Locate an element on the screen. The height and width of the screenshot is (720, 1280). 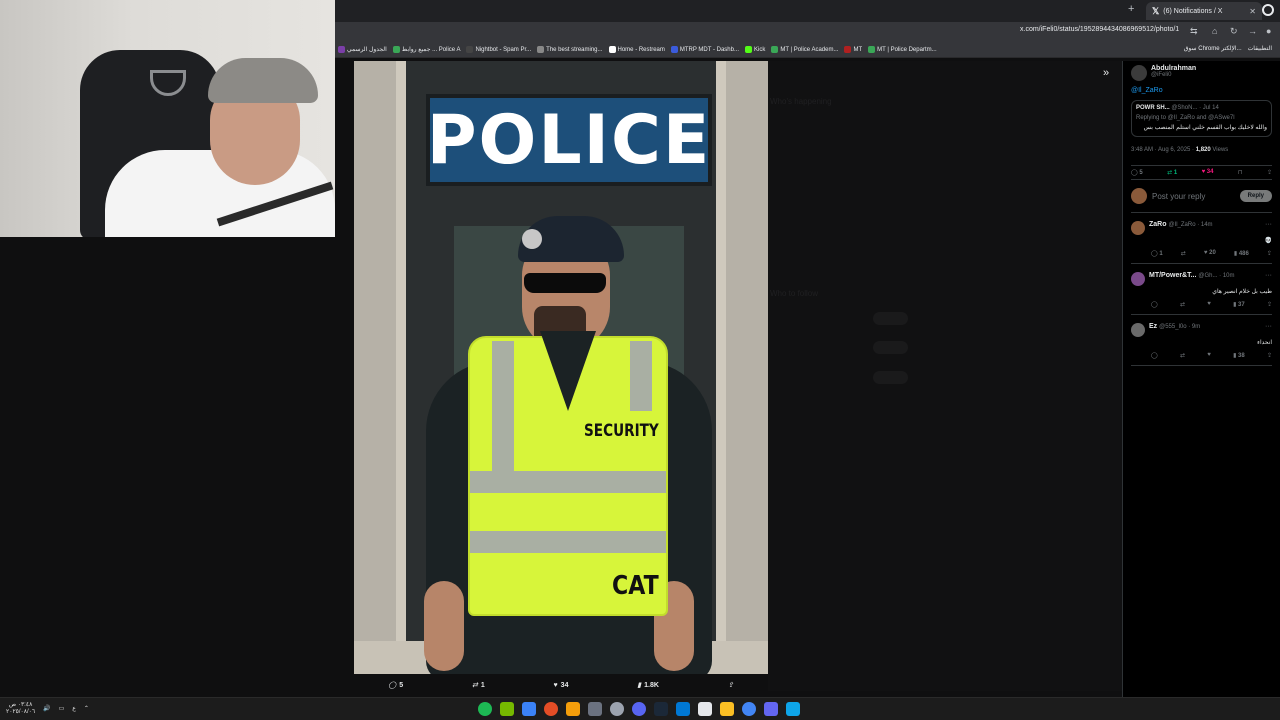
heart-button: ♥ 20 is located at coordinates (1210, 253).